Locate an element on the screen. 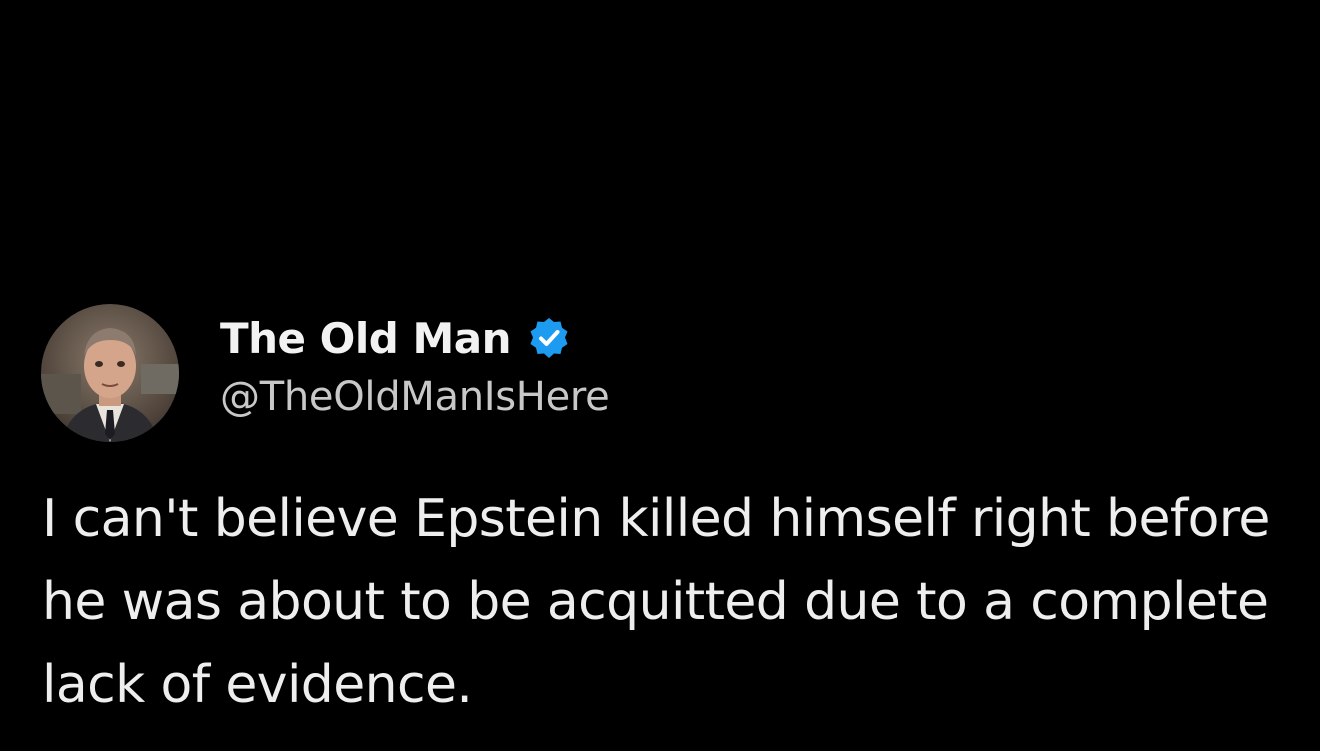  avatar-photo-icon is located at coordinates (110, 373).